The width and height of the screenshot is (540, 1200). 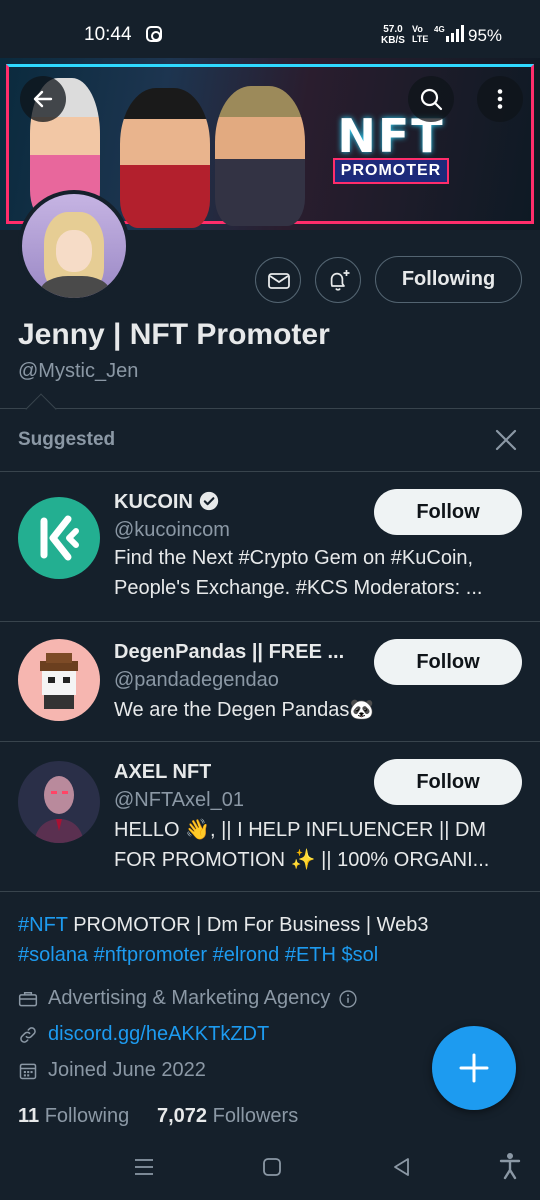 I want to click on volte-bottom: LTE, so click(x=420, y=39).